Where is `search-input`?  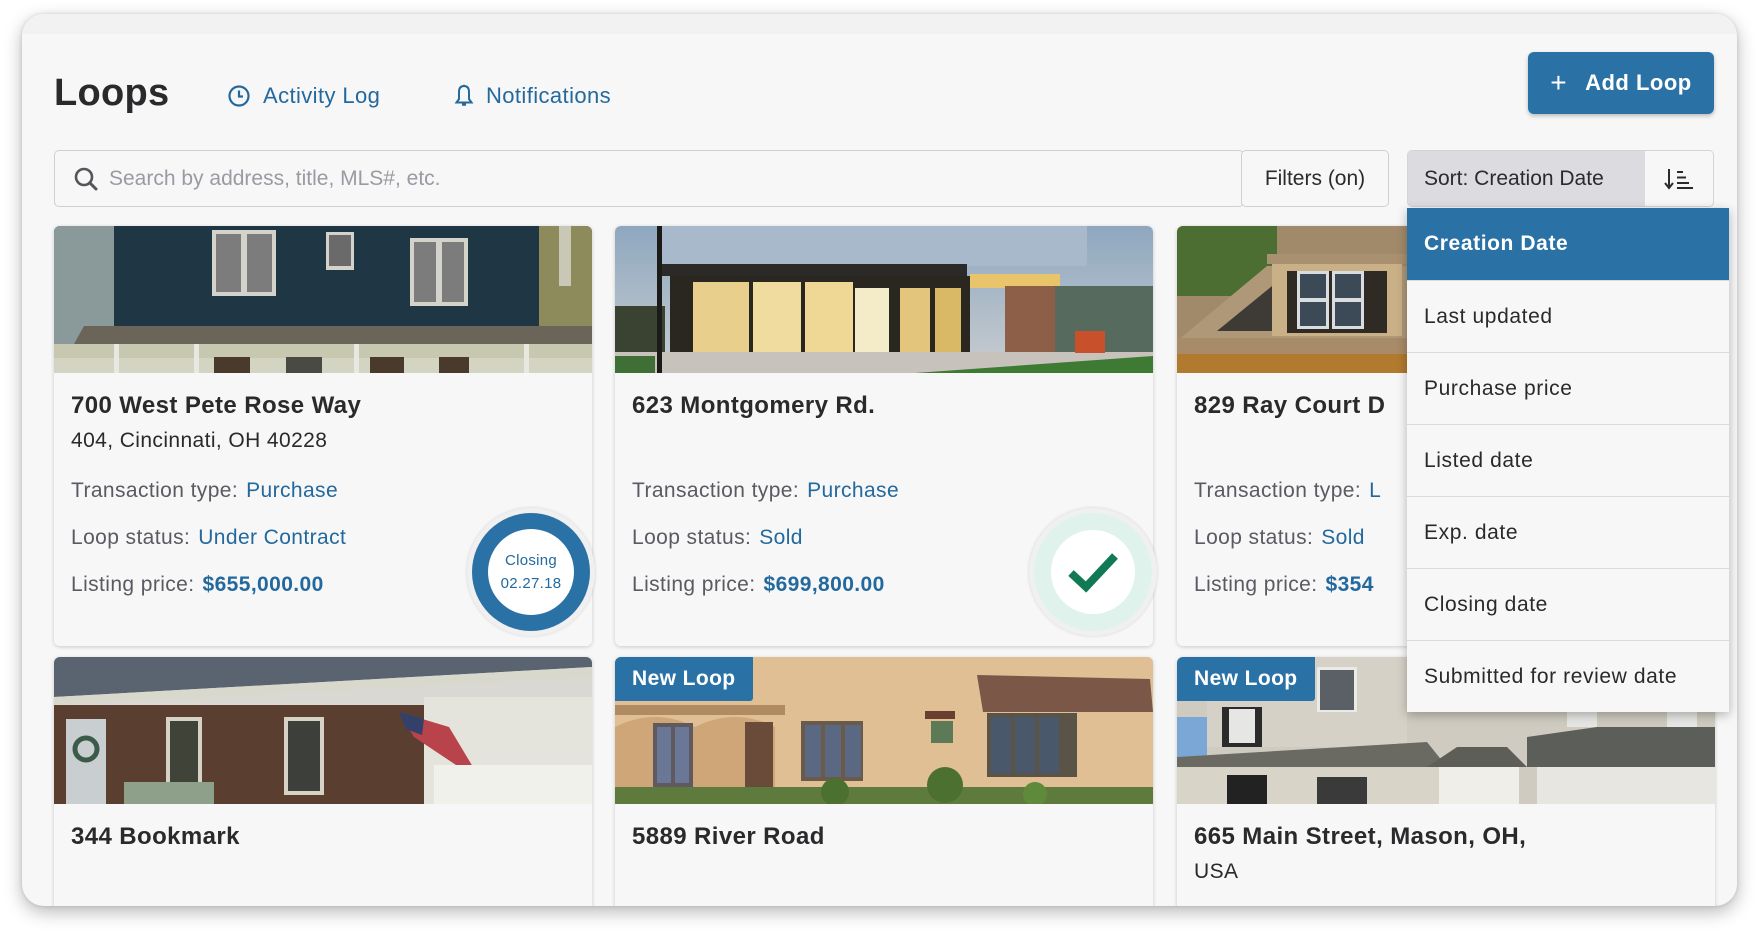 search-input is located at coordinates (676, 178).